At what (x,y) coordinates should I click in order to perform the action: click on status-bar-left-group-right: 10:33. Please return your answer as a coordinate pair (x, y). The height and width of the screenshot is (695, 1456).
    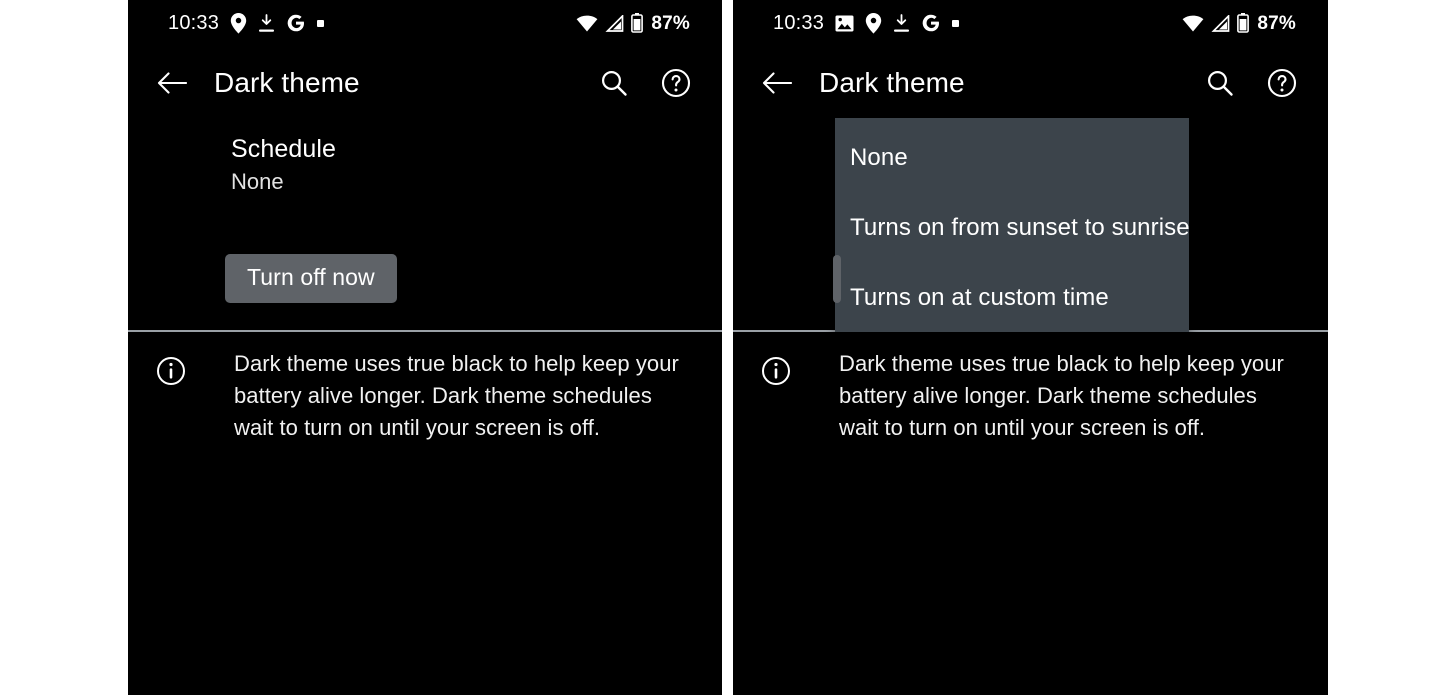
    Looking at the image, I should click on (866, 23).